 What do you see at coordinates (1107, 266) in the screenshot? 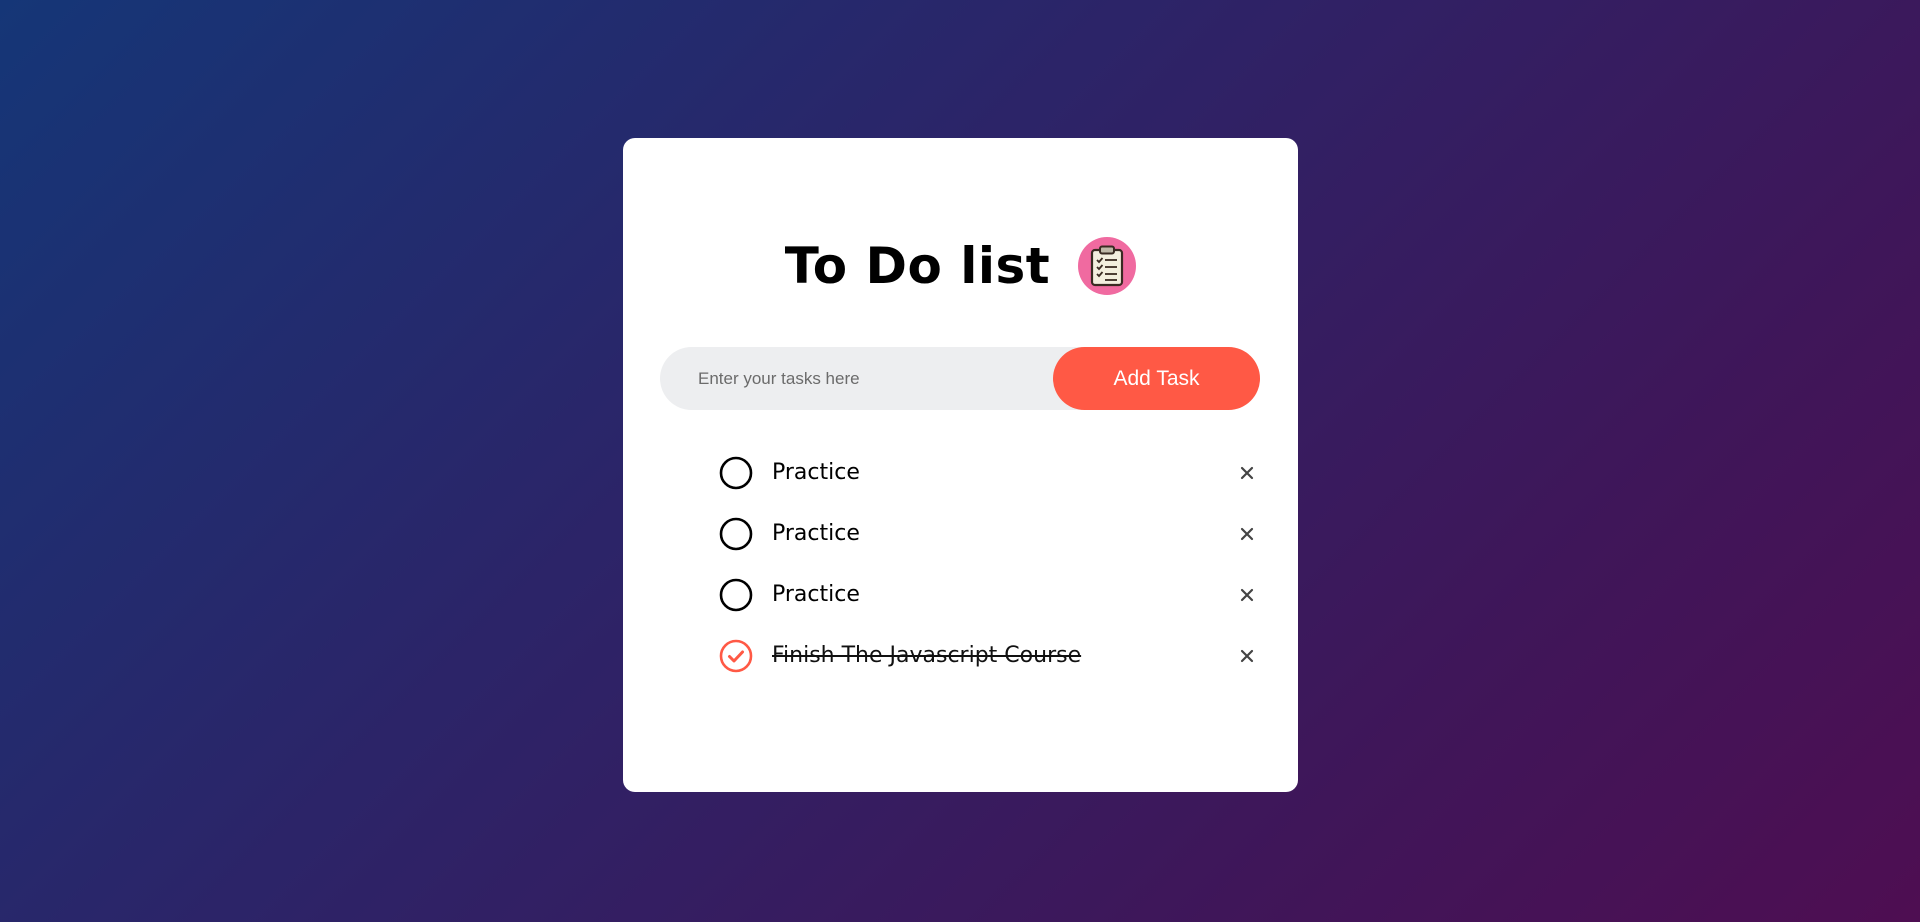
I see `clipboard-checklist-icon` at bounding box center [1107, 266].